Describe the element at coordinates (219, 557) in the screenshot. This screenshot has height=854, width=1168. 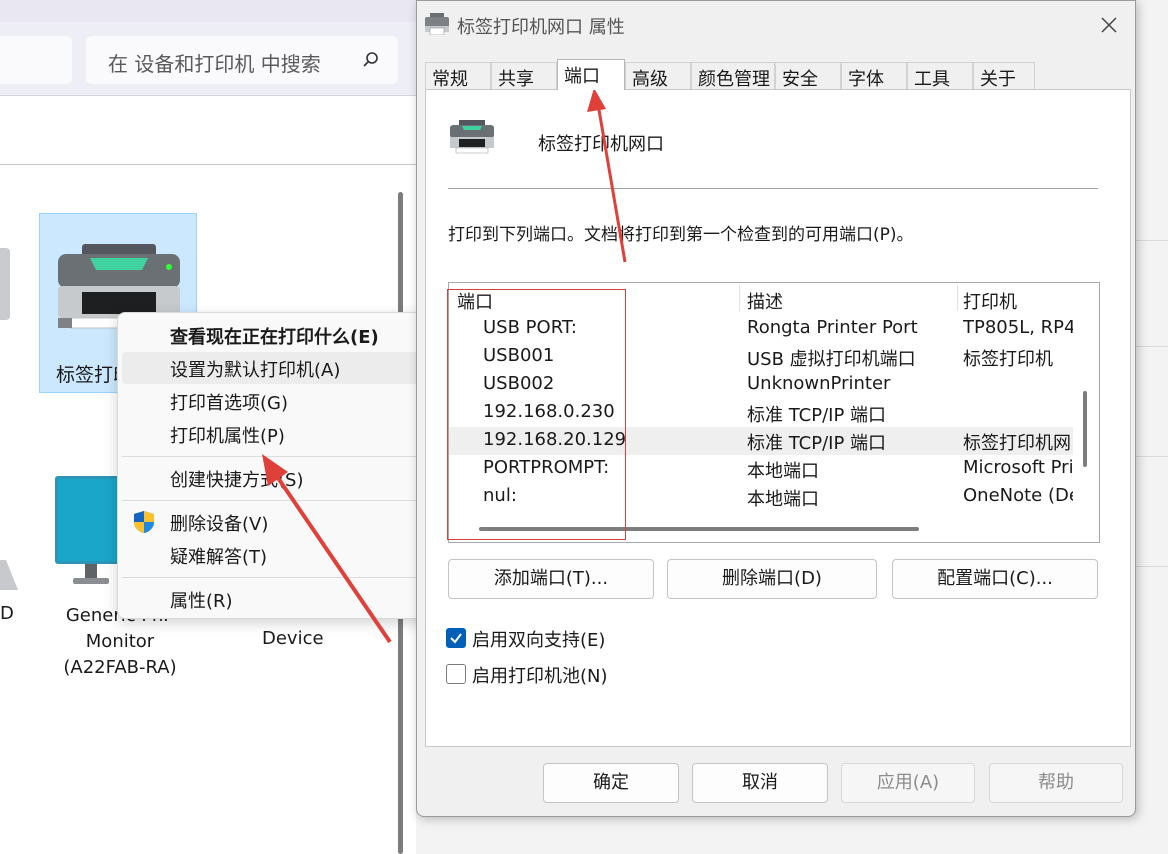
I see `menu-item-label: 疑难解答(T)` at that location.